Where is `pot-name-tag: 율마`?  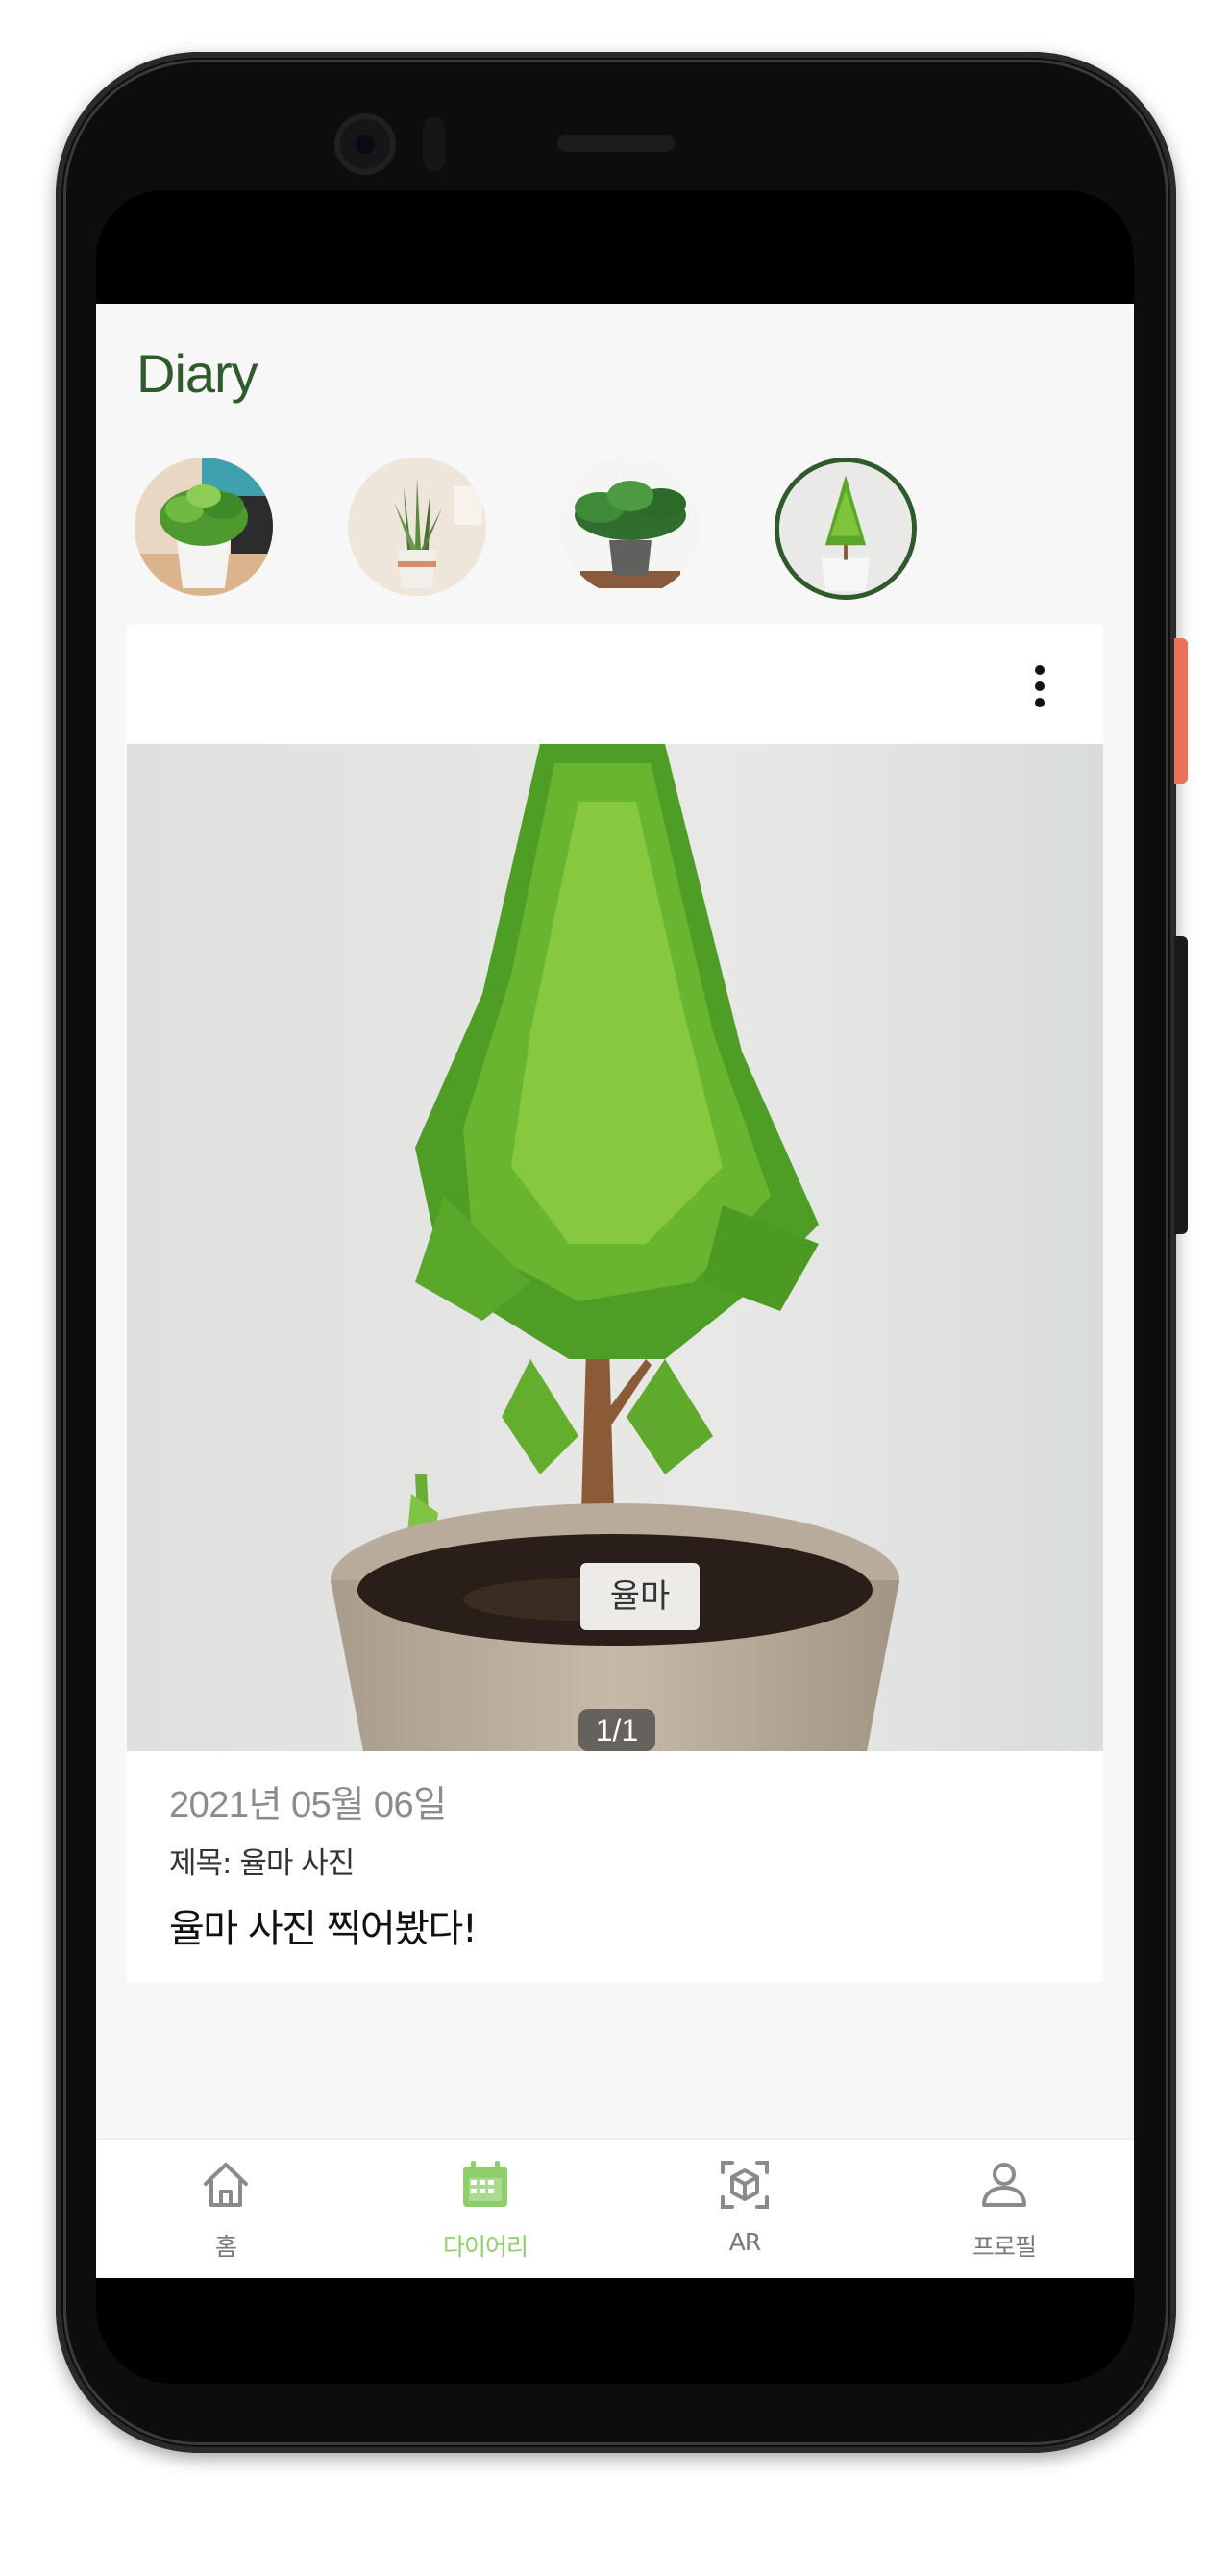 pot-name-tag: 율마 is located at coordinates (641, 1596).